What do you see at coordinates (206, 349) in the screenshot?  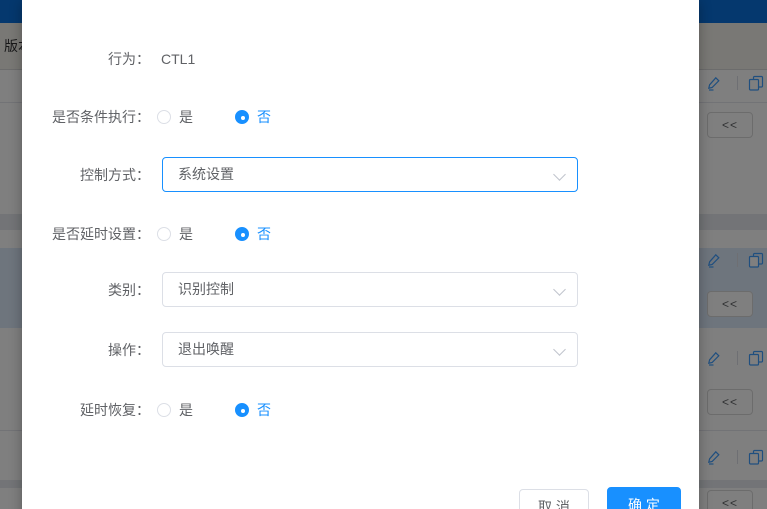 I see `selected-value: 退出唤醒` at bounding box center [206, 349].